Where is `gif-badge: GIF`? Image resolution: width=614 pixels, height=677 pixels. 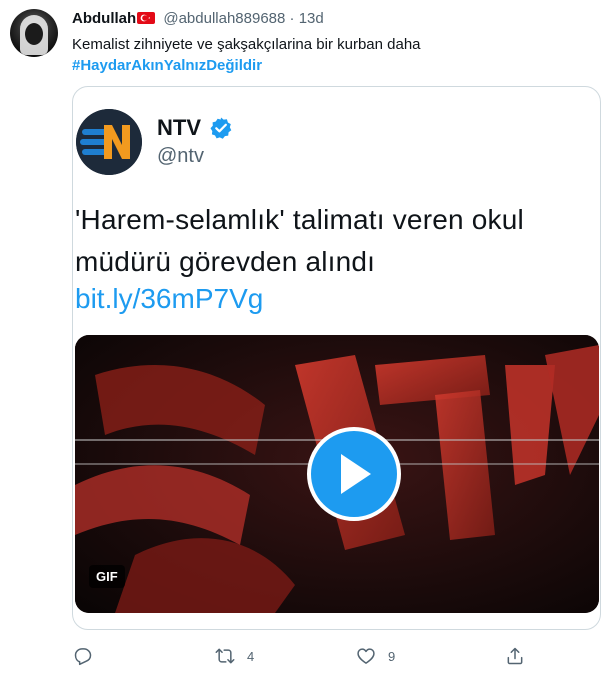
gif-badge: GIF is located at coordinates (107, 576).